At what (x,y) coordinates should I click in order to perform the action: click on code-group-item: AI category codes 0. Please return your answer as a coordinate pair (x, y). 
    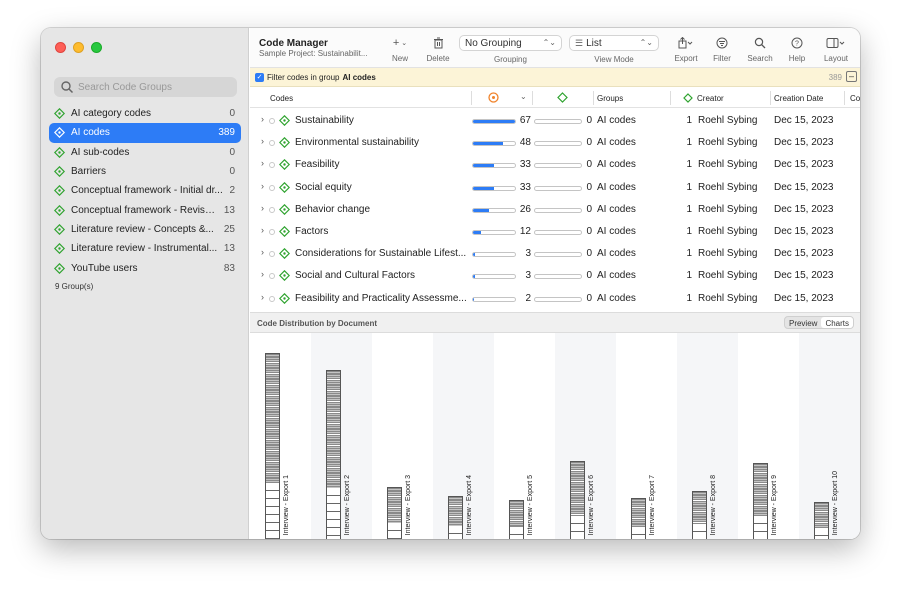
    Looking at the image, I should click on (145, 113).